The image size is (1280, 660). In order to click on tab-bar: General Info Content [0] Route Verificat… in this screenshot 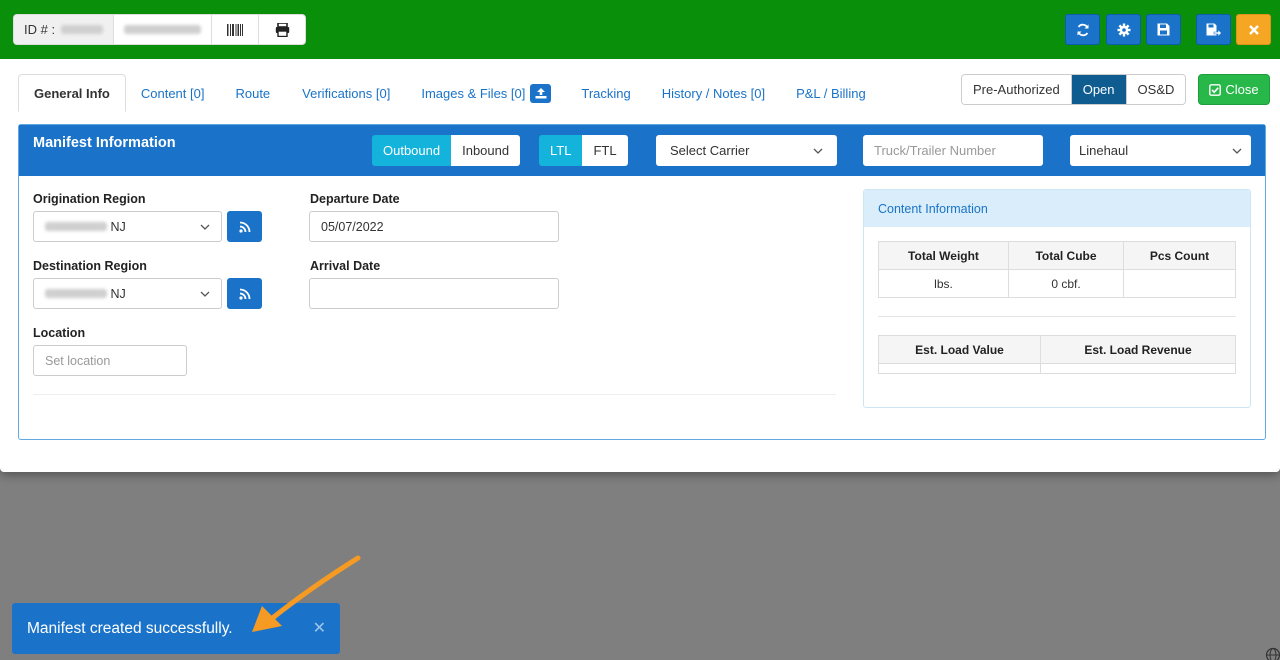, I will do `click(449, 93)`.